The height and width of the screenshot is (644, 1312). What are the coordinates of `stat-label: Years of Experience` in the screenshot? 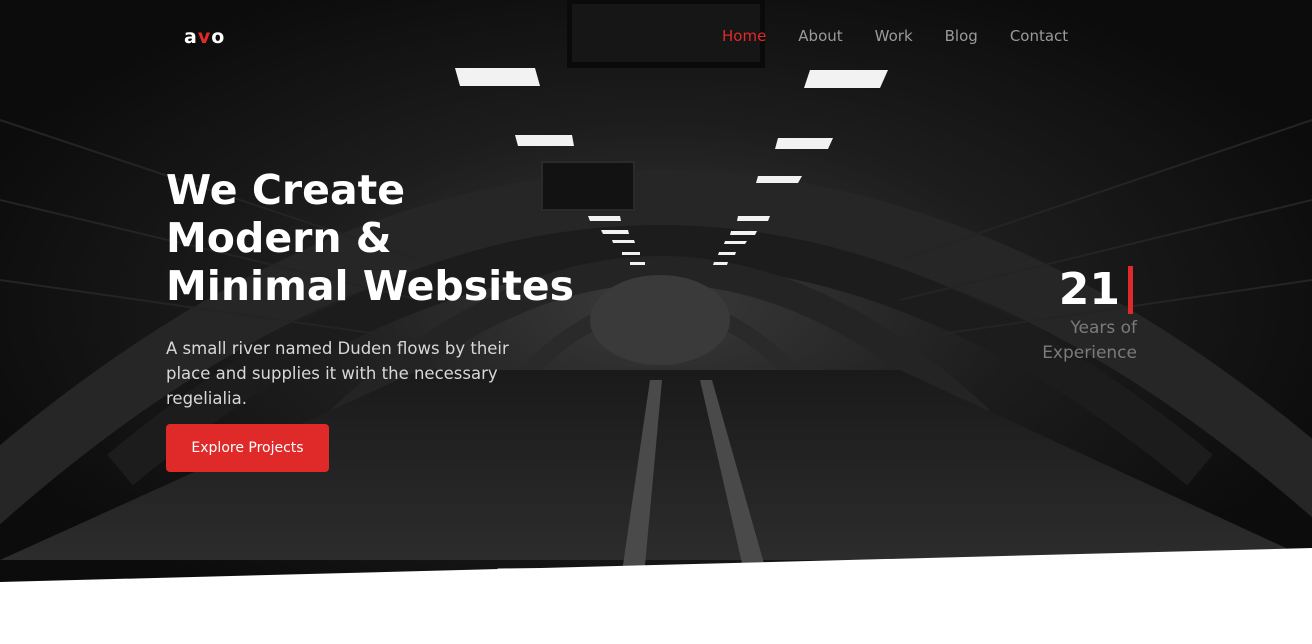 It's located at (1077, 341).